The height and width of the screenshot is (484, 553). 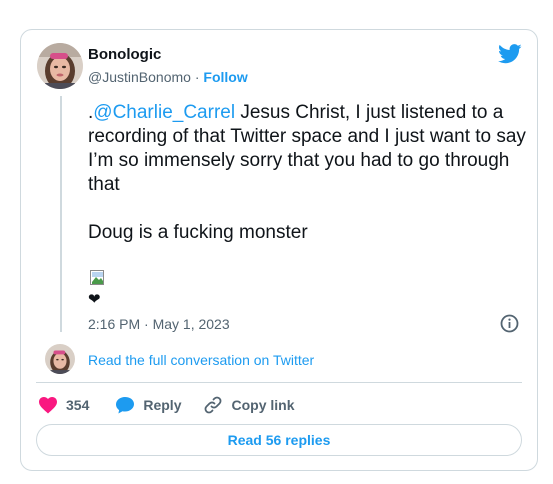 What do you see at coordinates (279, 382) in the screenshot?
I see `divider` at bounding box center [279, 382].